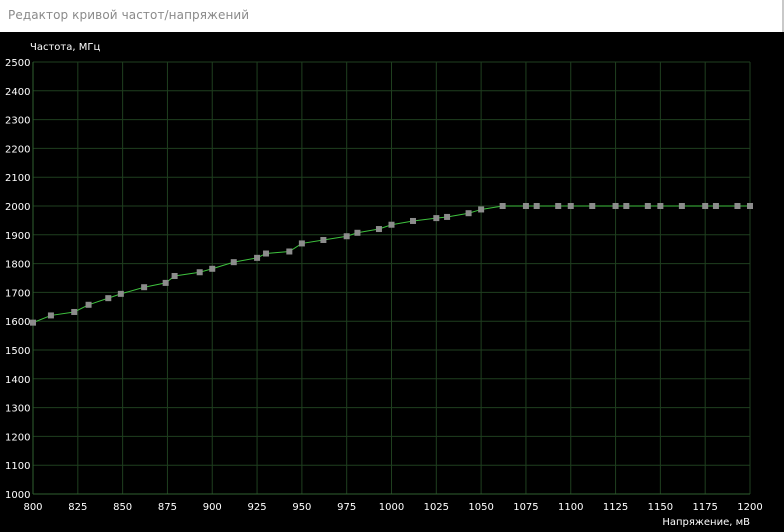 Image resolution: width=784 pixels, height=532 pixels. What do you see at coordinates (17, 351) in the screenshot?
I see `y-tick-label: 1500` at bounding box center [17, 351].